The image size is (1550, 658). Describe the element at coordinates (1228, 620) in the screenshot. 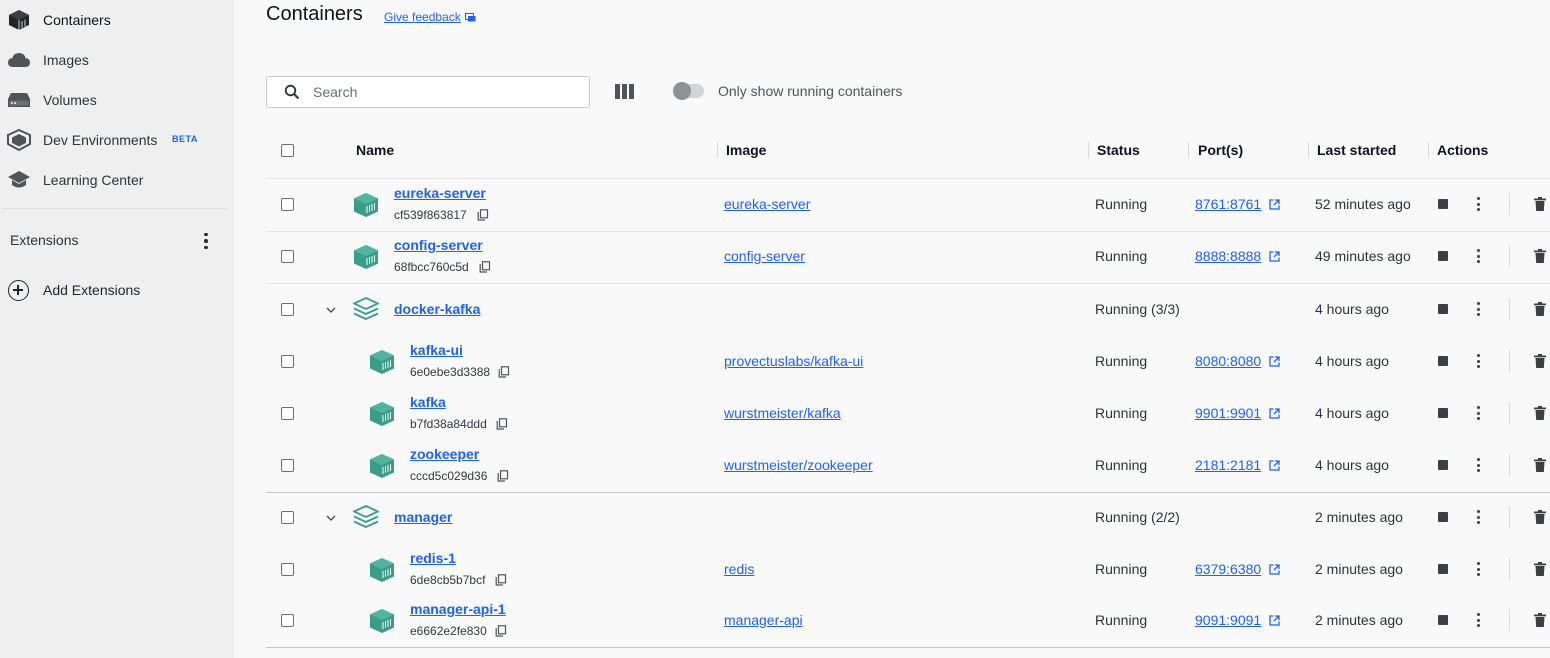

I see `port-link: 9091:9091` at that location.